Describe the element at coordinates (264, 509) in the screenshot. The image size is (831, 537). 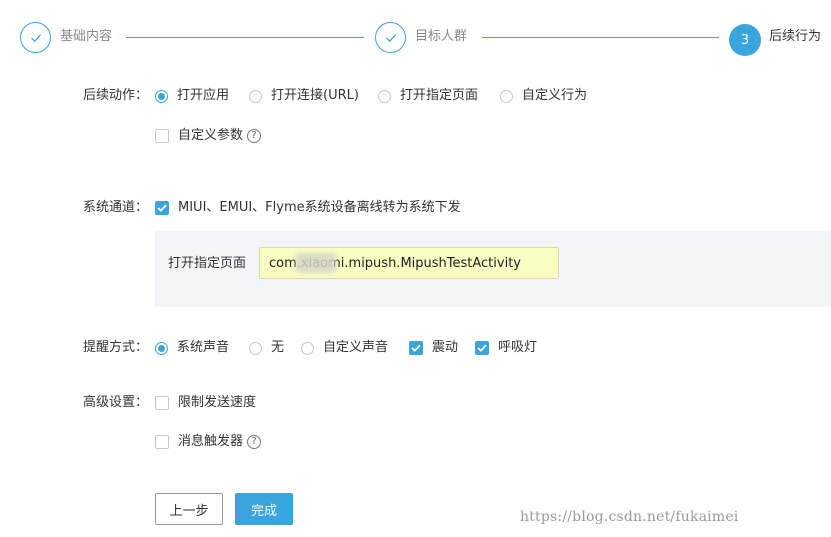
I see `done-button: 完成` at that location.